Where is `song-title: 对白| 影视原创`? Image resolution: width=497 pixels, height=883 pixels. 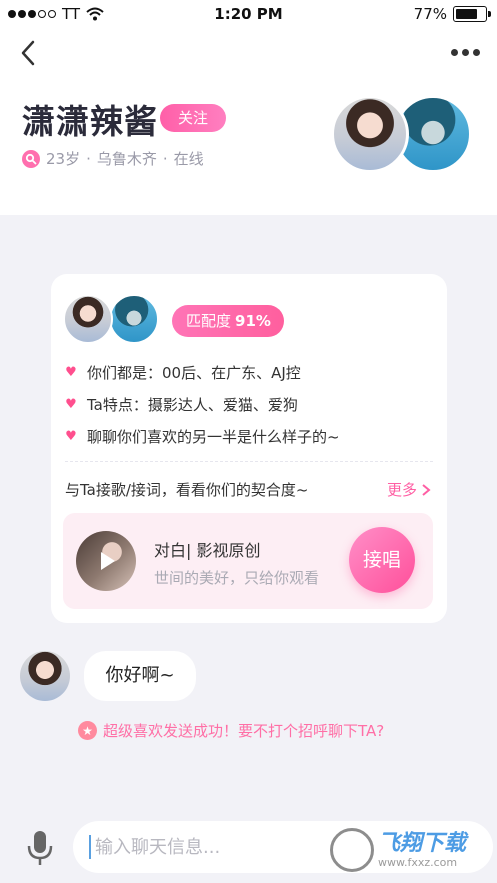
song-title: 对白| 影视原创 is located at coordinates (207, 550).